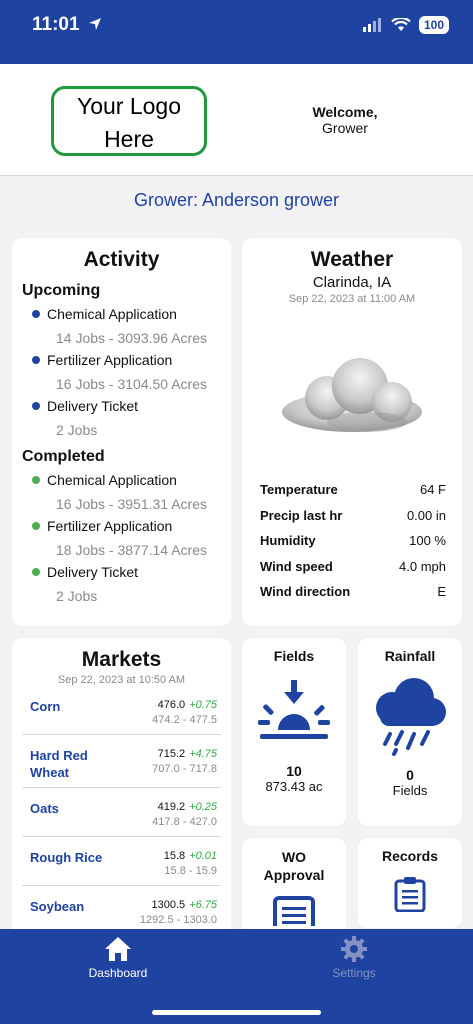  Describe the element at coordinates (296, 566) in the screenshot. I see `weather-row-label: Wind speed` at that location.